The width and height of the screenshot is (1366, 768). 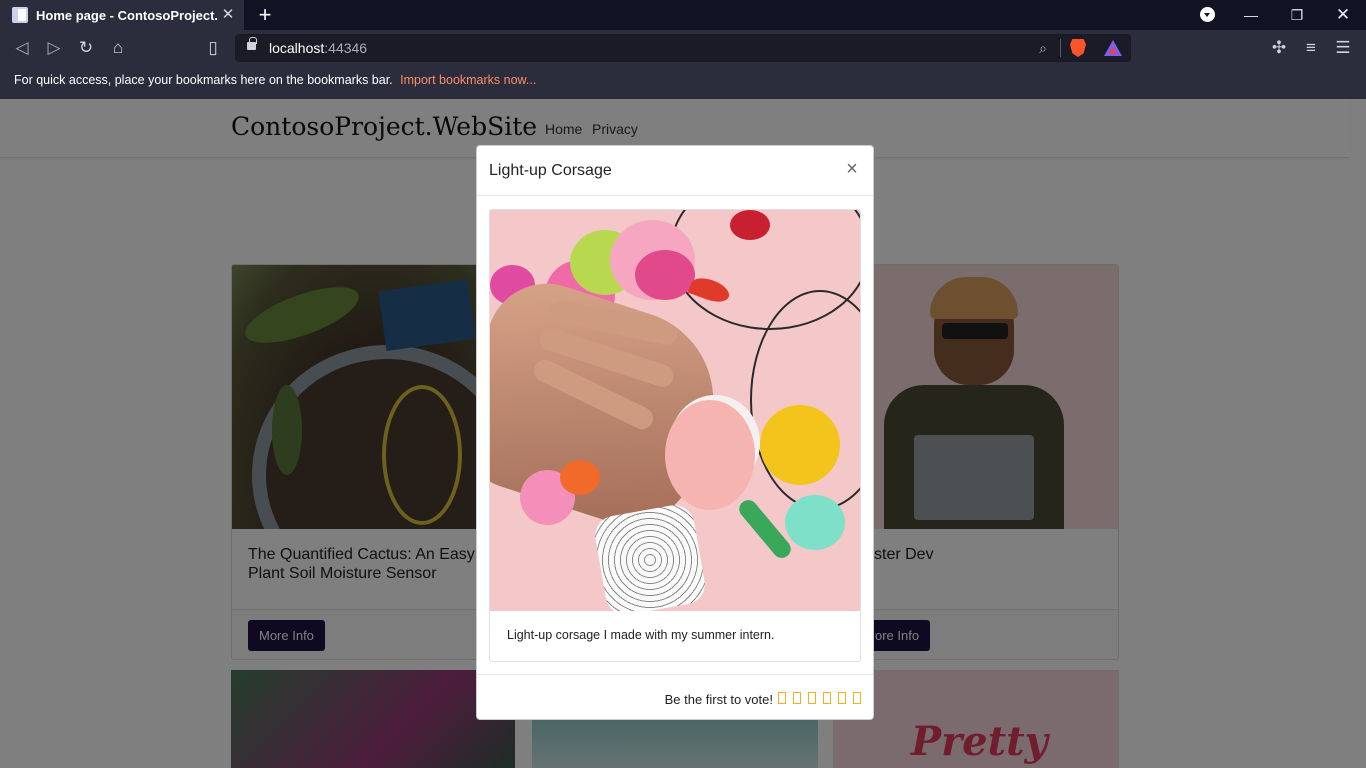 I want to click on url-text: localhost:44346, so click(x=318, y=48).